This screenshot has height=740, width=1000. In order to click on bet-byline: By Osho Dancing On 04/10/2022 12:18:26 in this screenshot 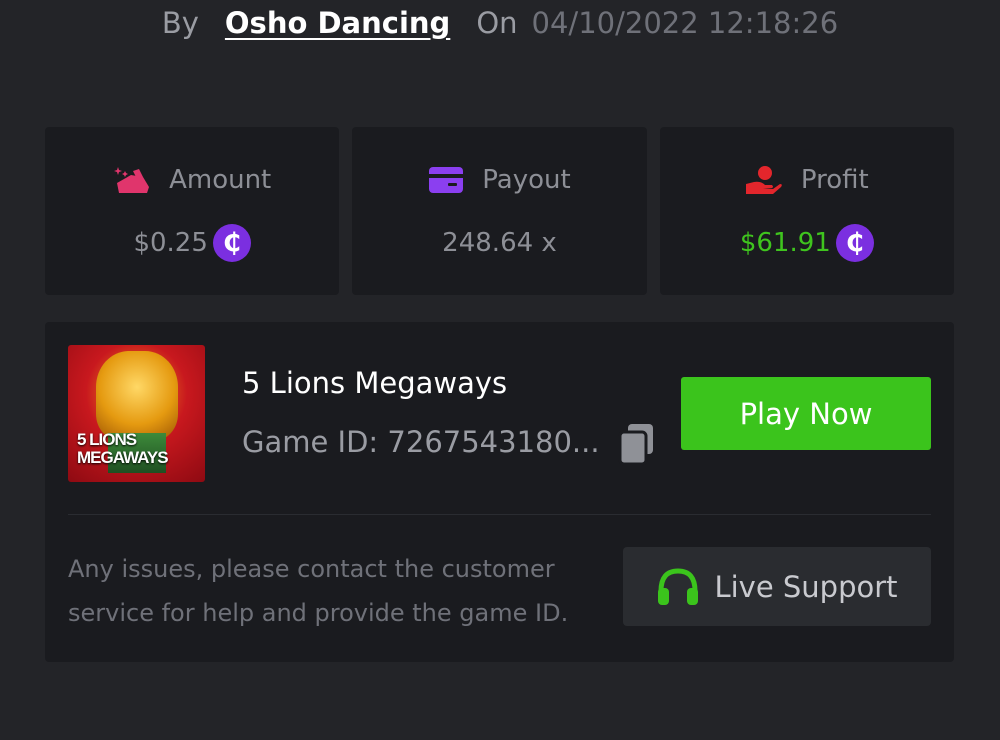, I will do `click(500, 23)`.